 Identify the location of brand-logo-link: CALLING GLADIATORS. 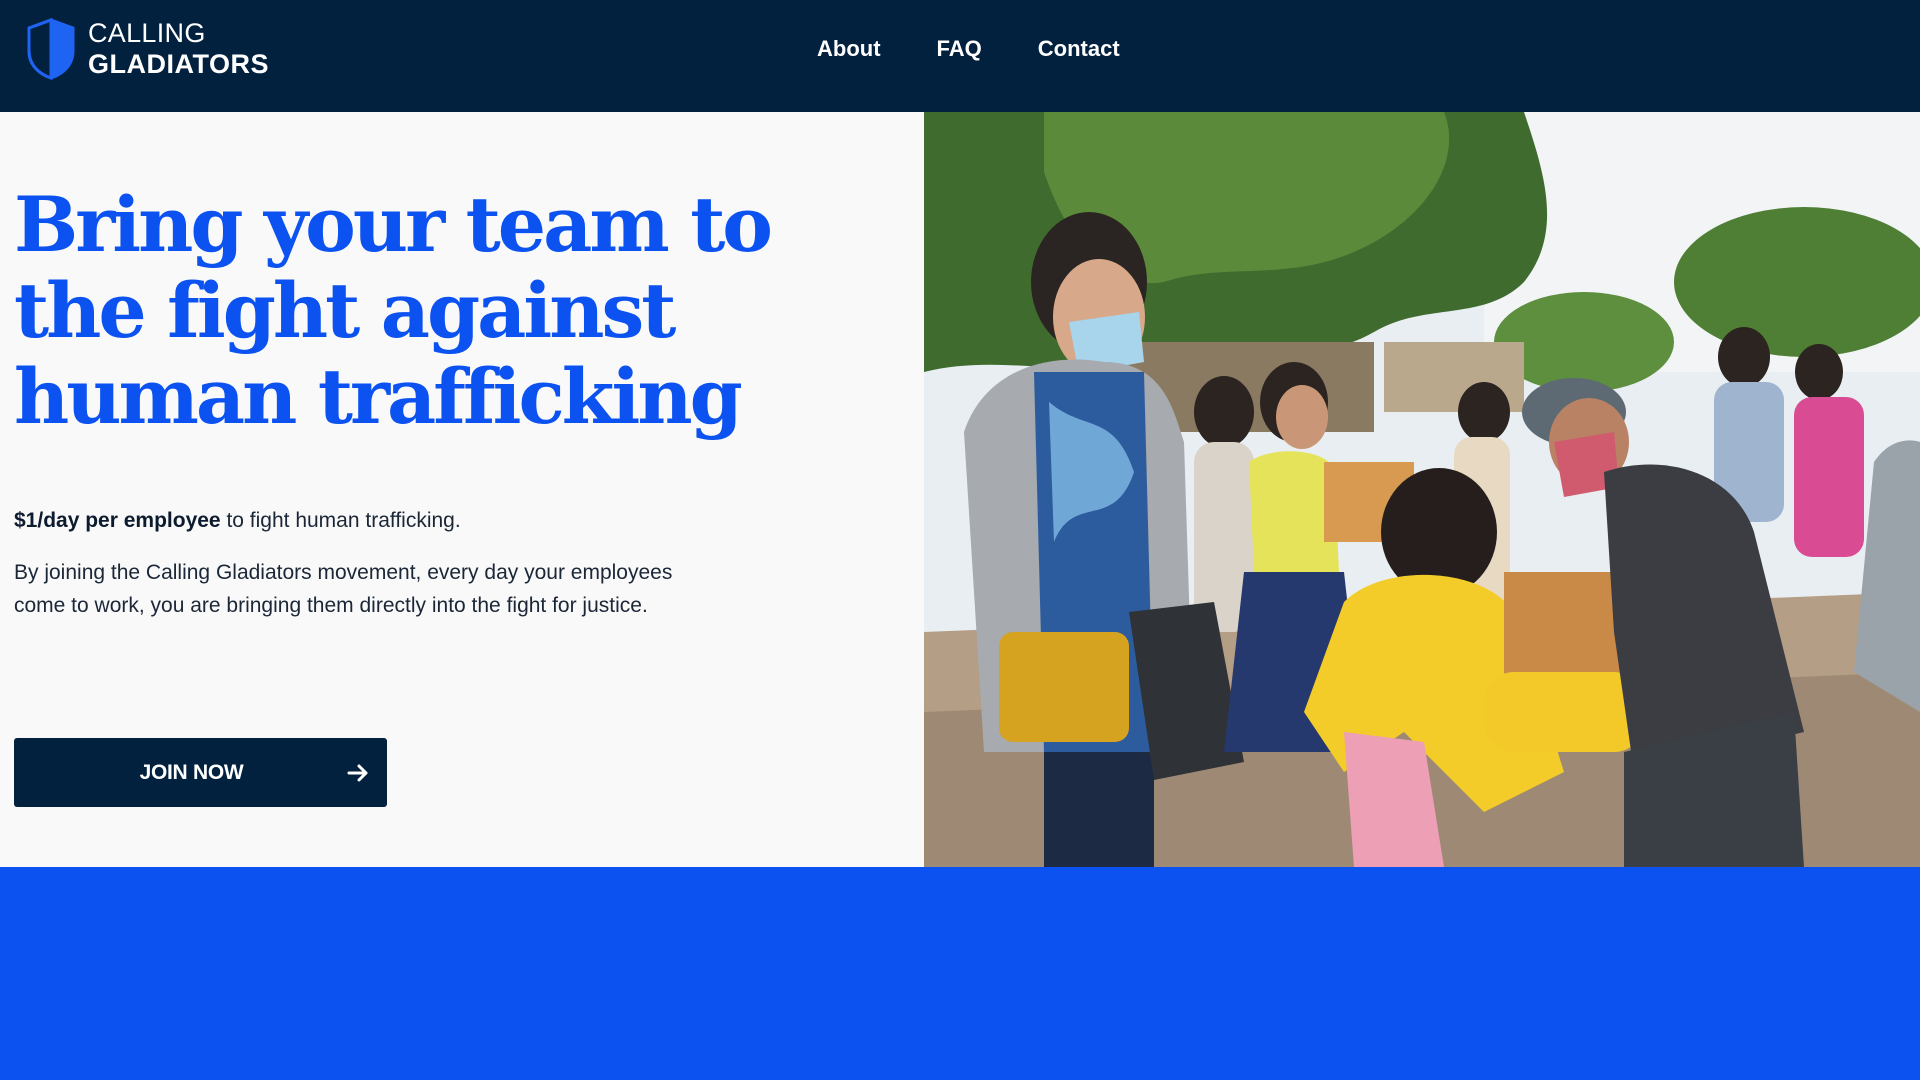
(147, 49).